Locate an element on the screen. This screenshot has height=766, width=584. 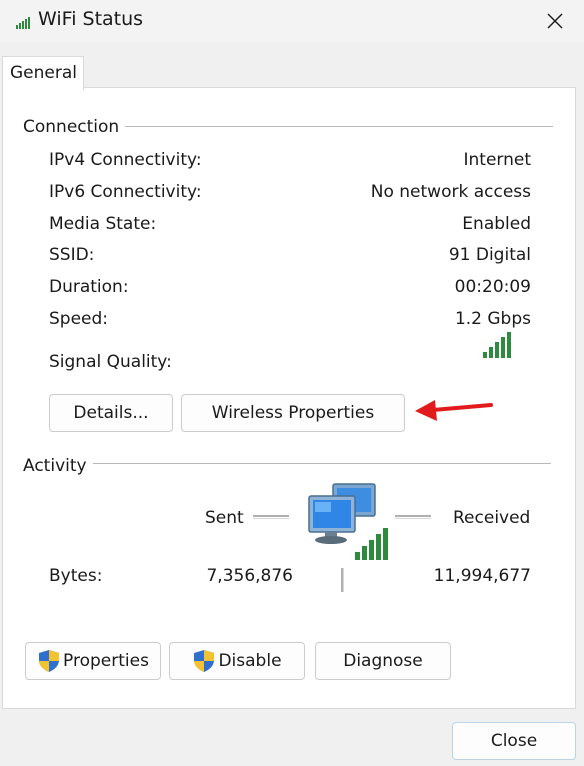
disable-button-label: Disable is located at coordinates (250, 661).